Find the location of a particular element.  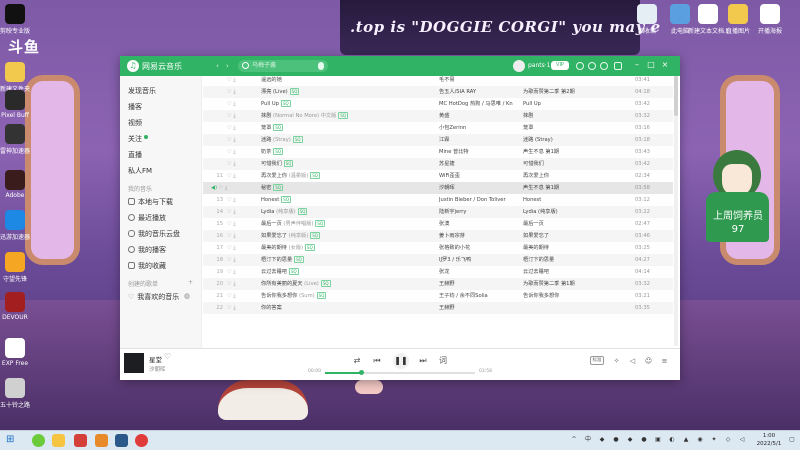

song-album: 告诉你我多想你 is located at coordinates (578, 296).